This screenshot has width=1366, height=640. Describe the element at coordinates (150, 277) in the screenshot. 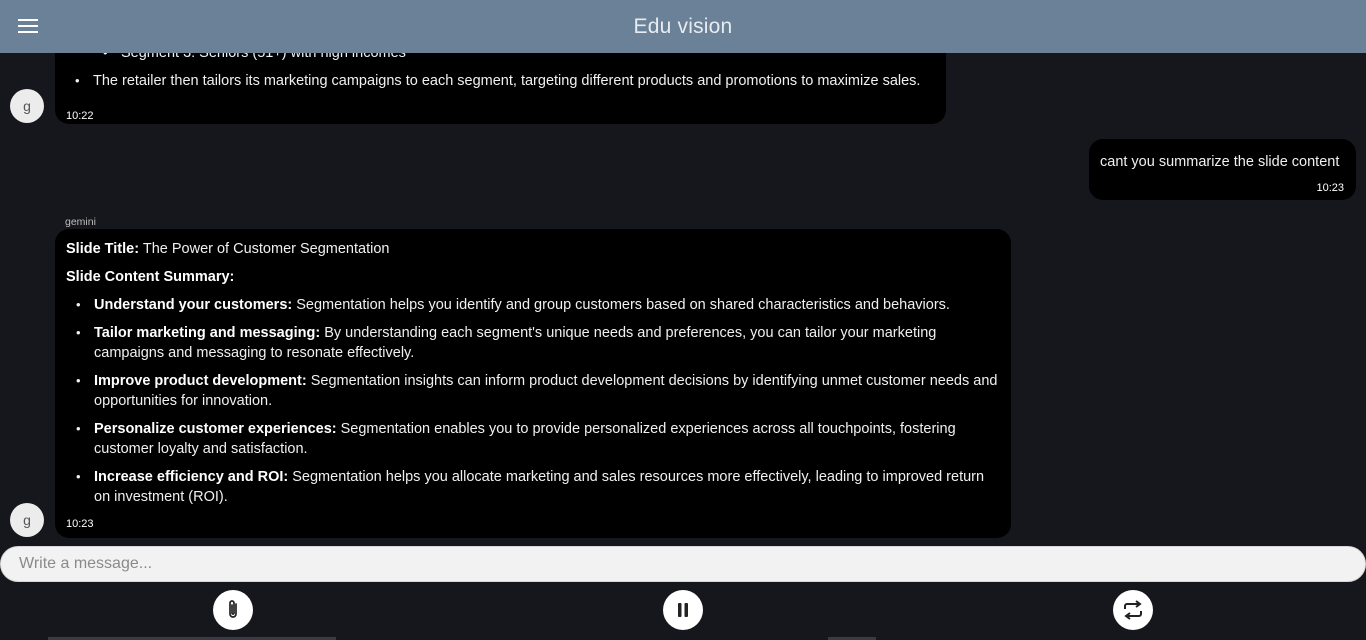

I see `summary-label: Slide Content Summary:` at that location.